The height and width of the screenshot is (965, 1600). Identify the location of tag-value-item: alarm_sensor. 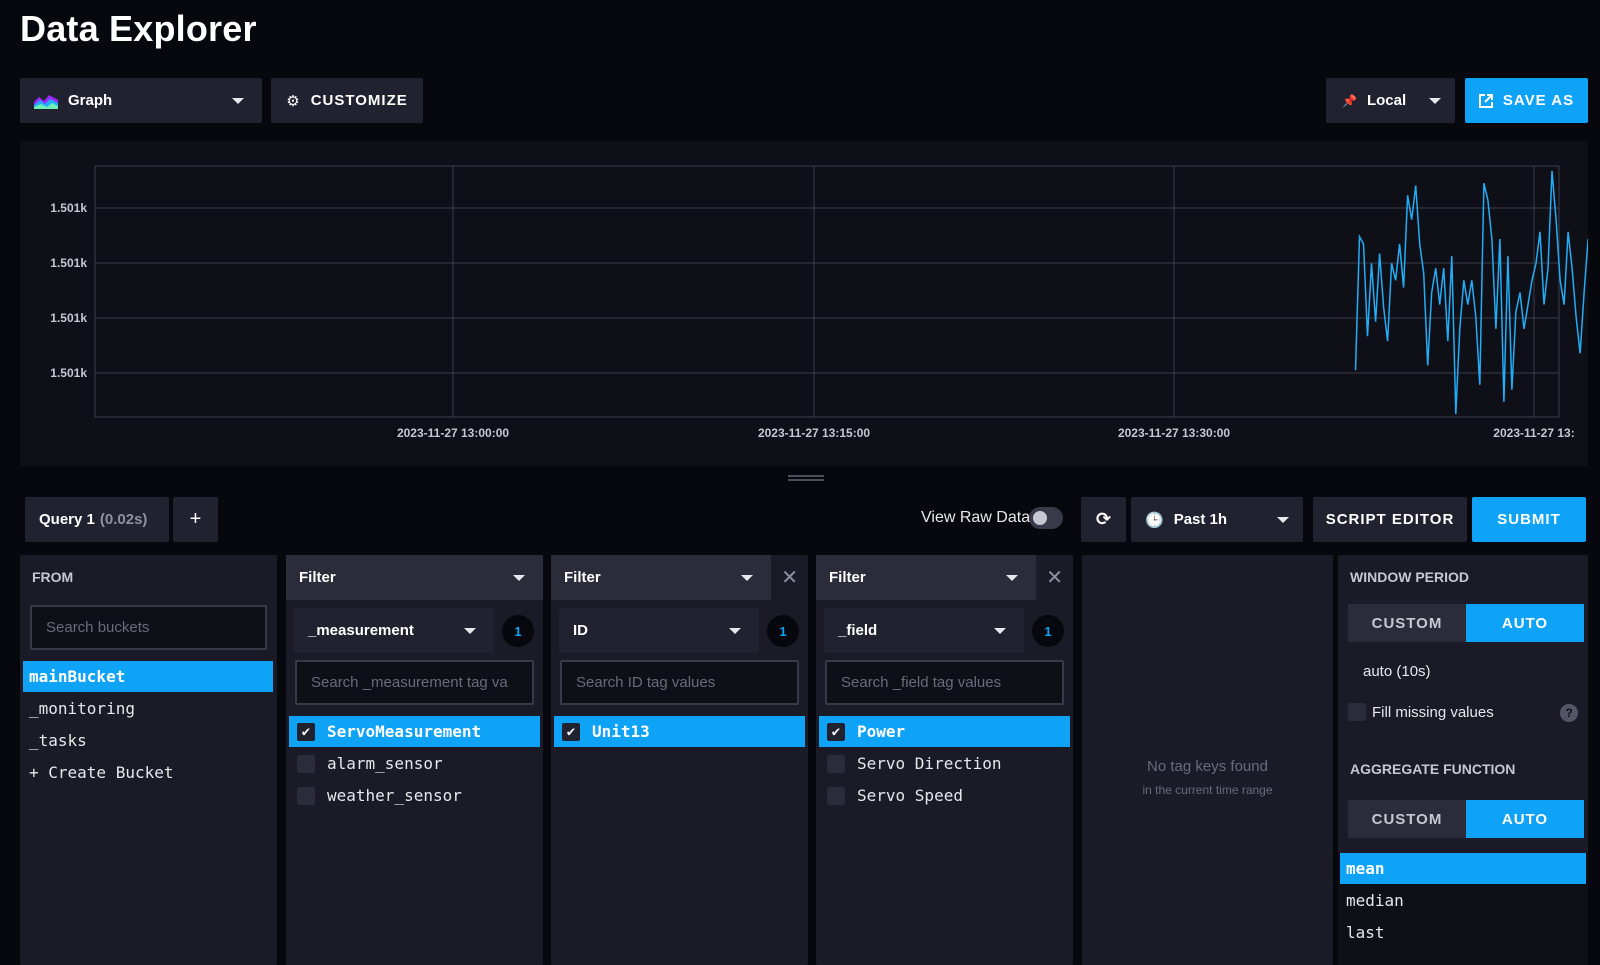
(414, 763).